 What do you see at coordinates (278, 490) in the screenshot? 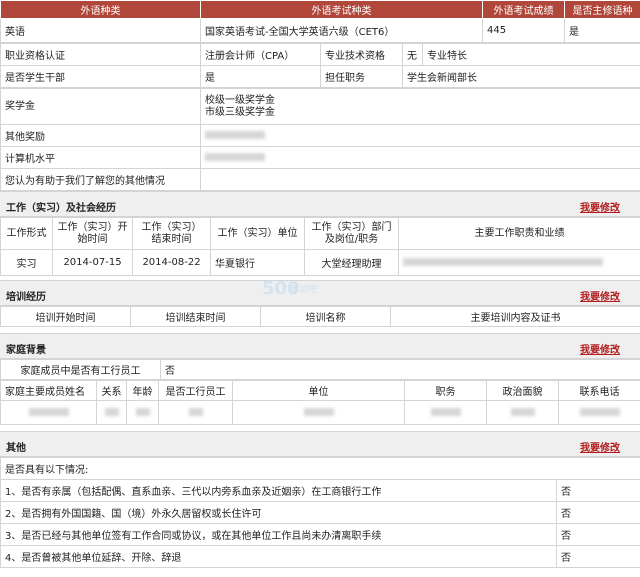
I see `other-question: 1、是否有亲属（包括配偶、直系血亲、三代以内旁系血亲及近姻亲）在工商银行工作` at bounding box center [278, 490].